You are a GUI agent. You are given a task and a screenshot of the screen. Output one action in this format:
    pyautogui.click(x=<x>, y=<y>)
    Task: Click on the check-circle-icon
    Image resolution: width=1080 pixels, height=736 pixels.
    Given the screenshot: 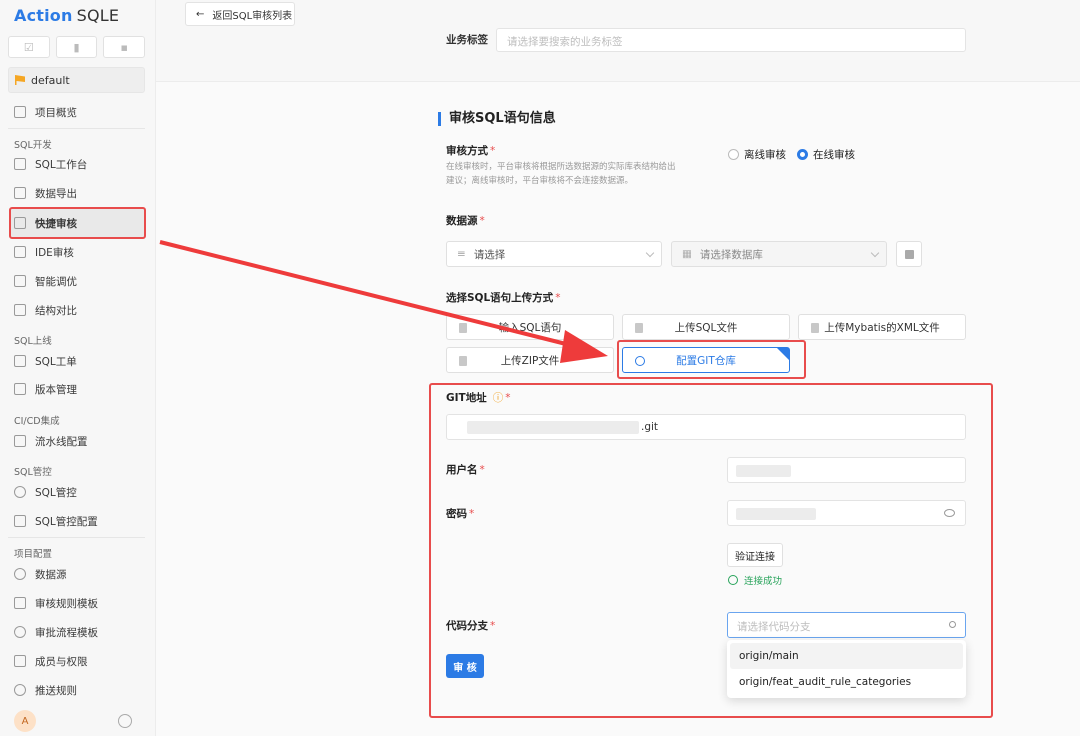 What is the action you would take?
    pyautogui.click(x=733, y=580)
    